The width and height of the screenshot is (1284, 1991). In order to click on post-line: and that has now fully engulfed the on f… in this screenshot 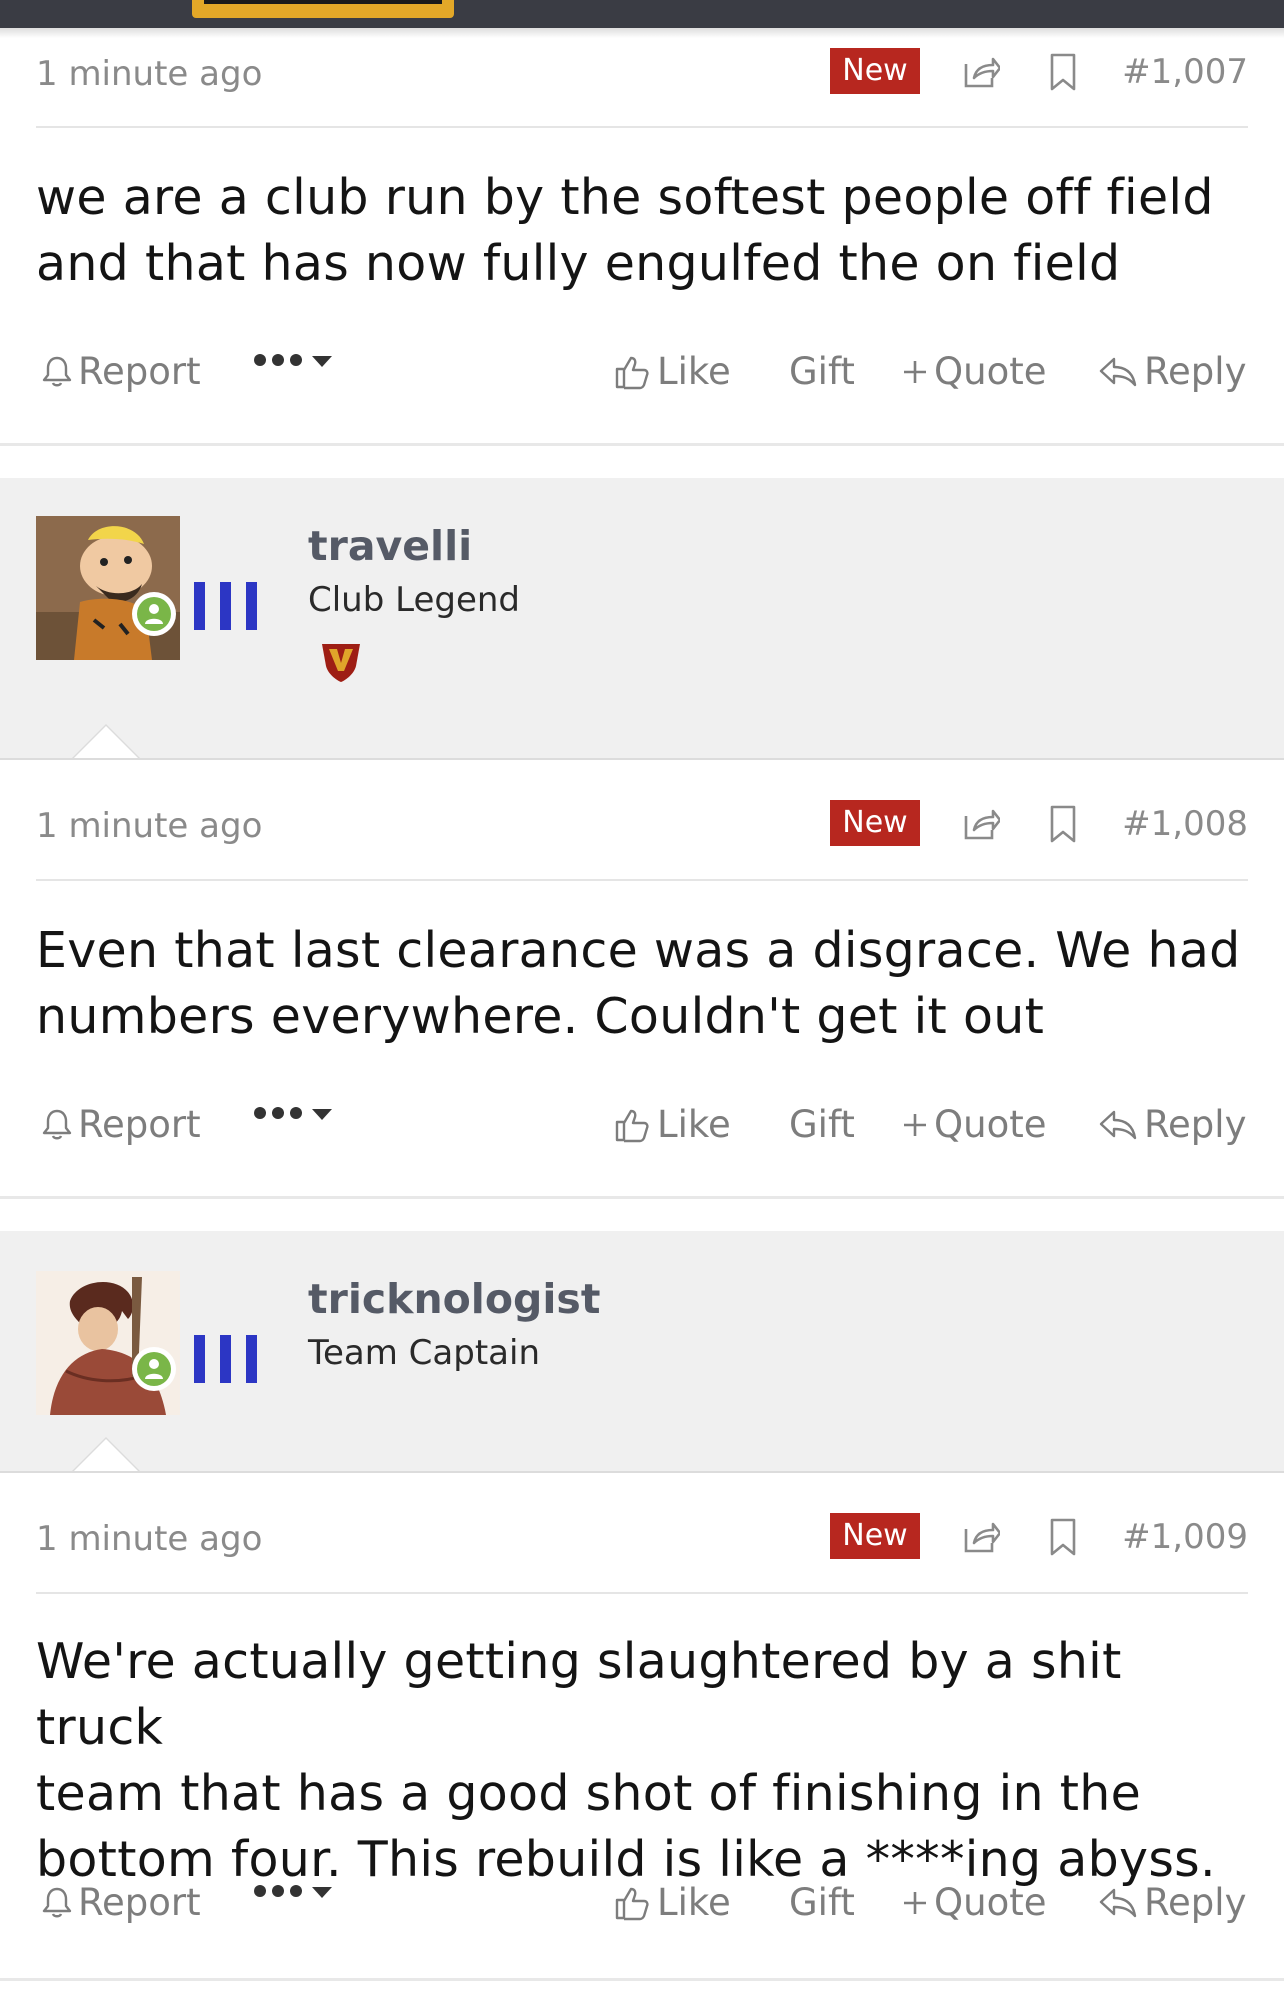, I will do `click(578, 263)`.